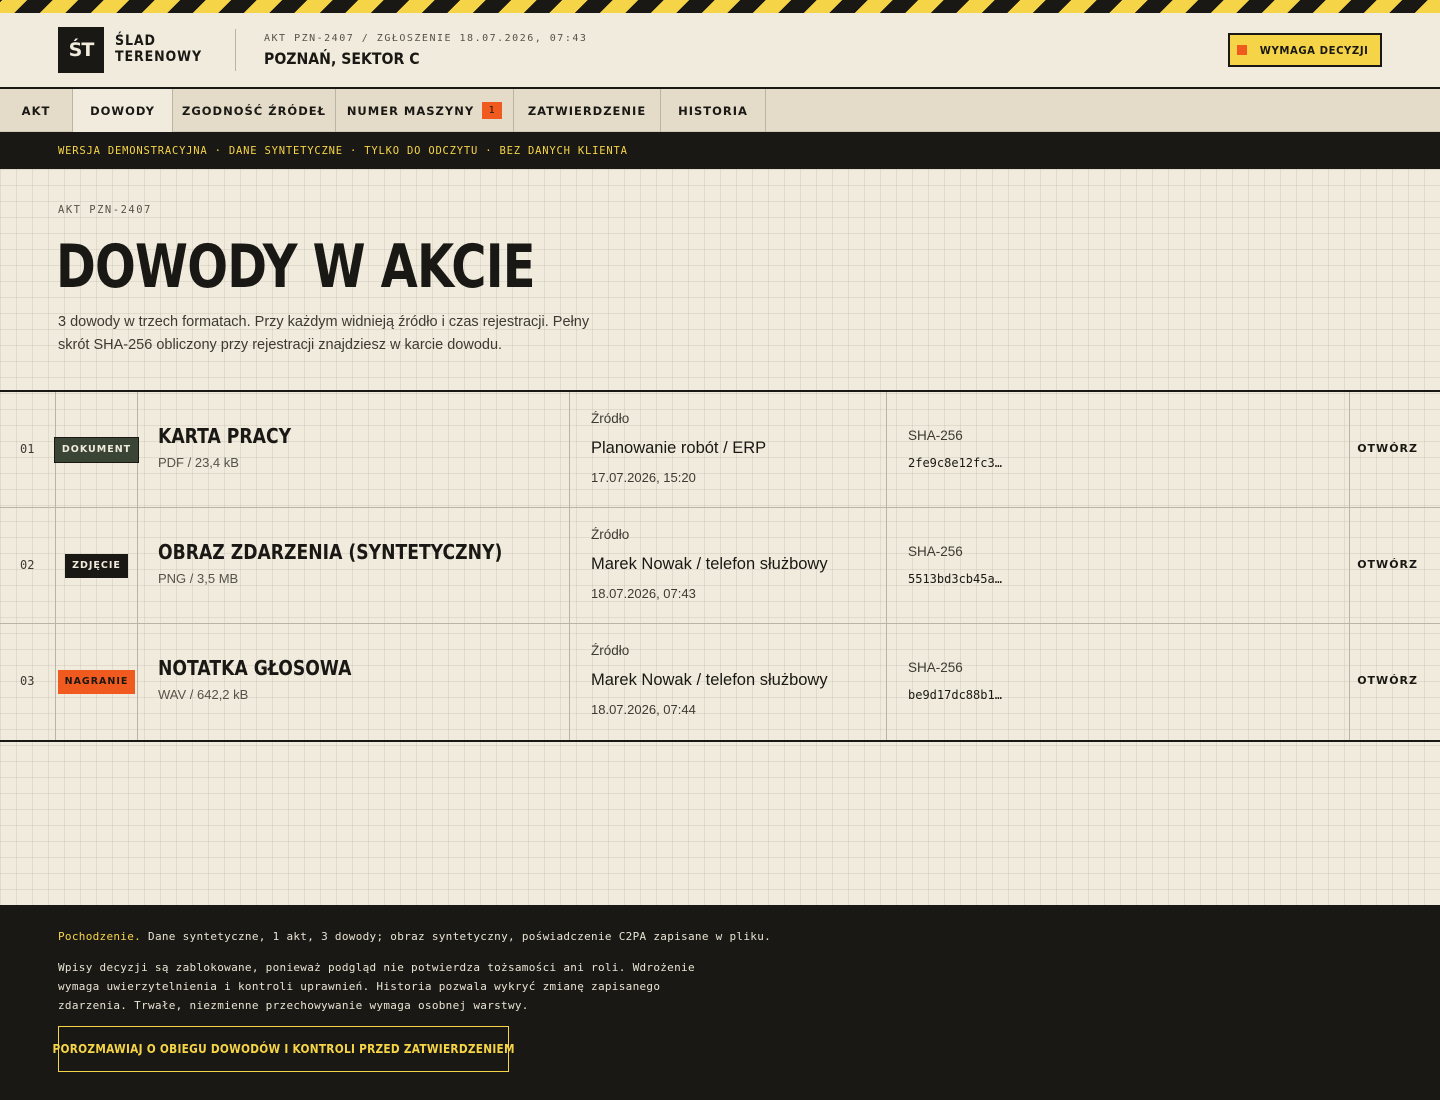 This screenshot has width=1440, height=1100. I want to click on tab-label: ZATWIERDZENIE, so click(587, 110).